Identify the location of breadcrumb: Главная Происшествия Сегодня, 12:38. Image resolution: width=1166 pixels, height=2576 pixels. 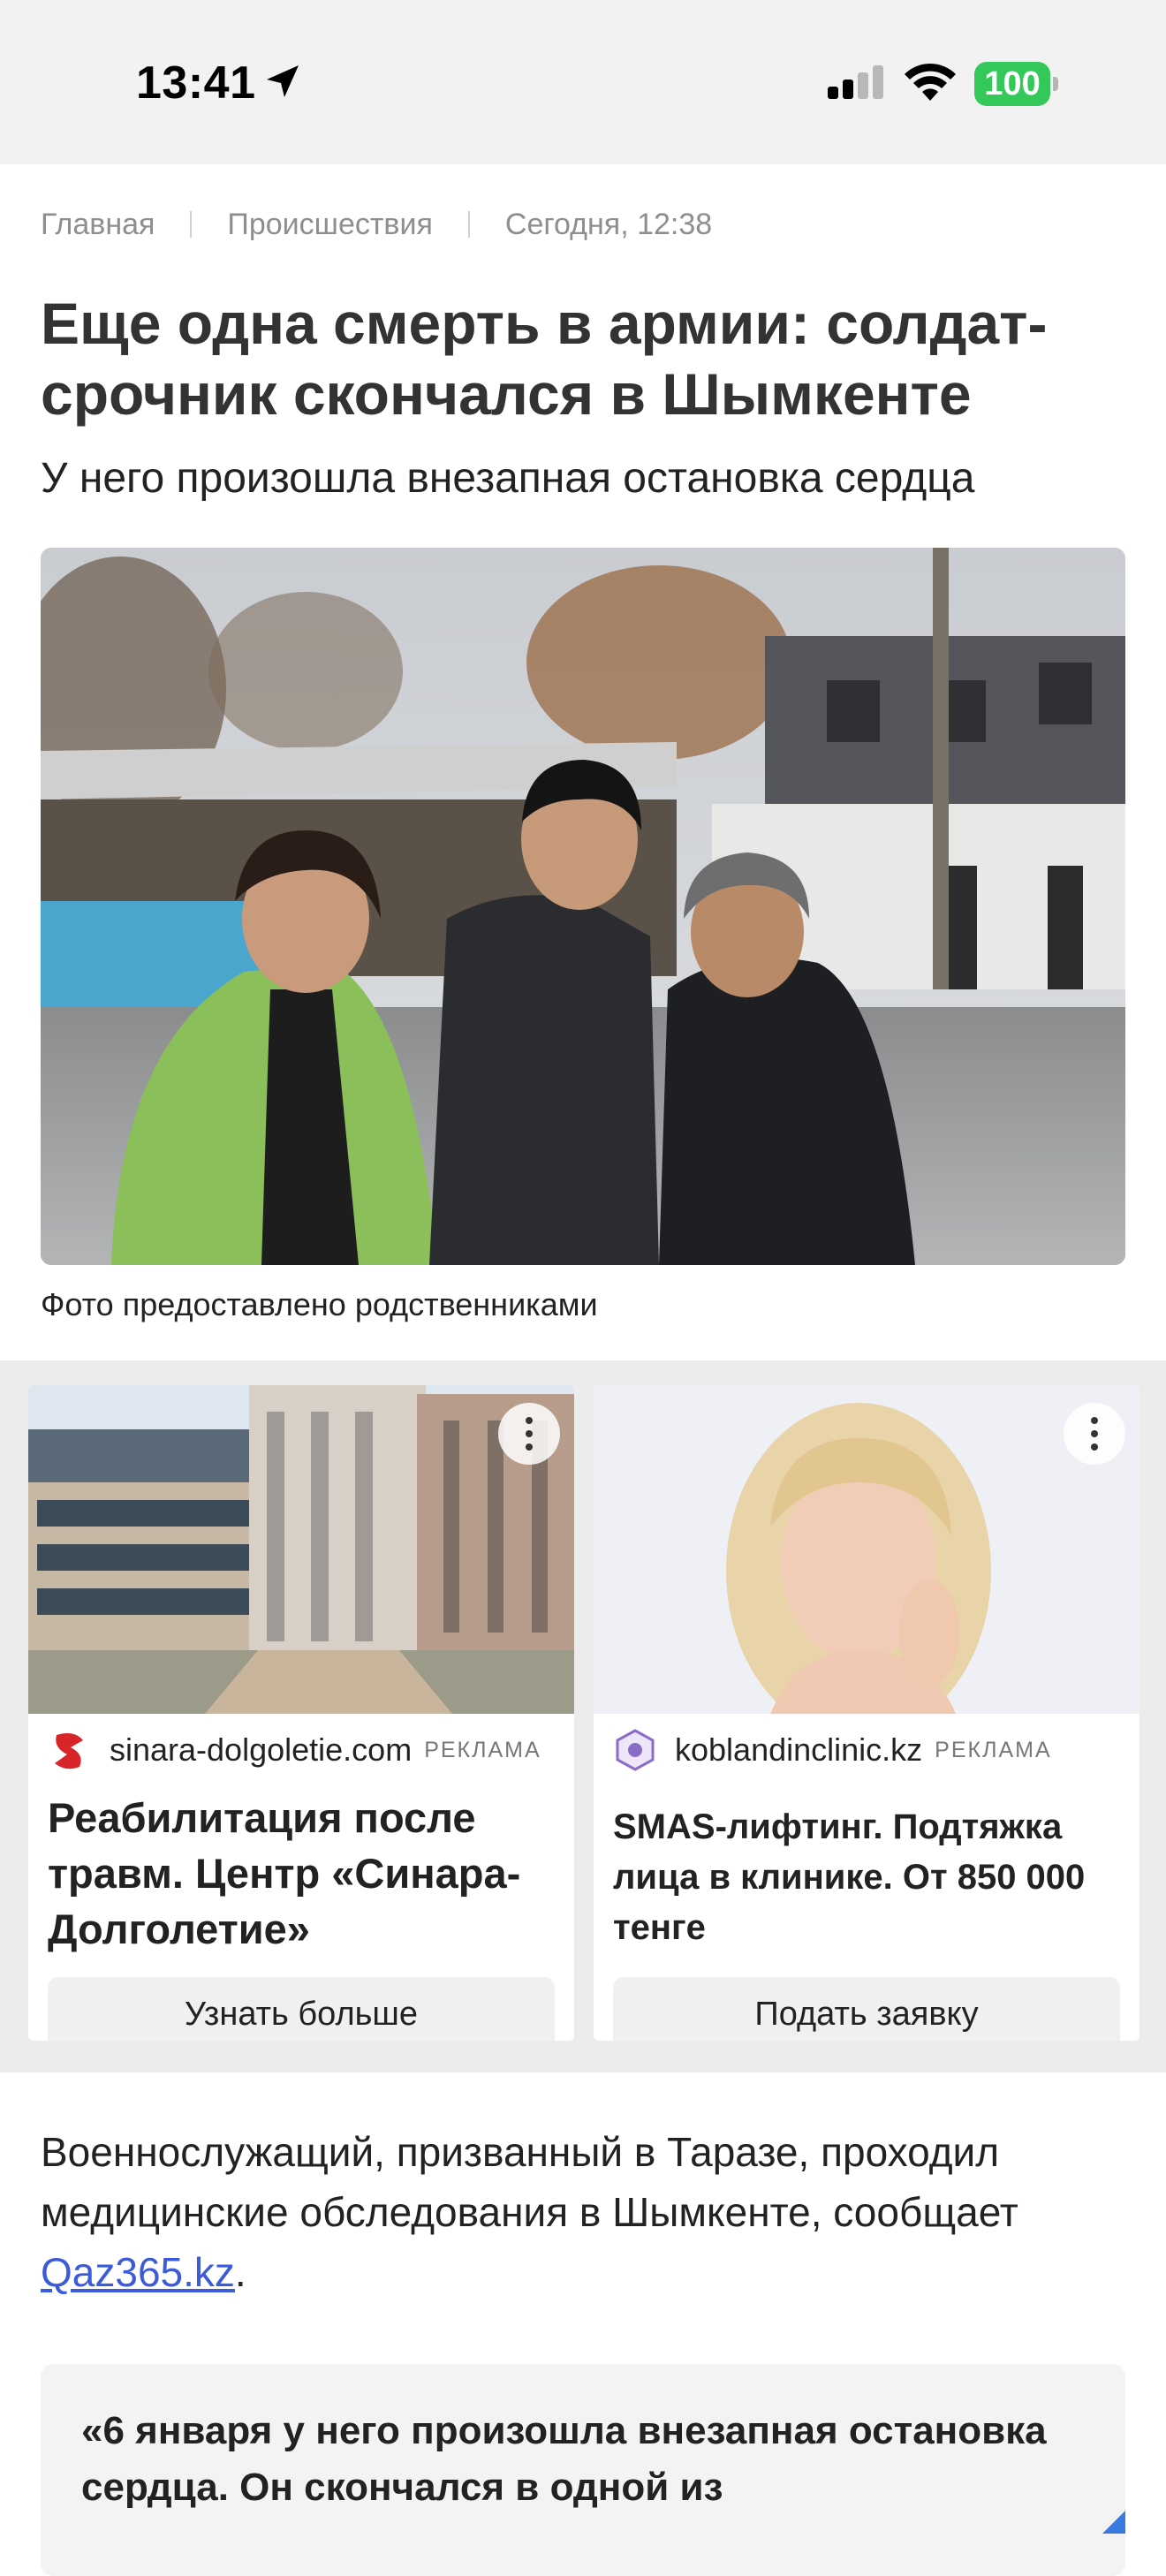
(376, 225).